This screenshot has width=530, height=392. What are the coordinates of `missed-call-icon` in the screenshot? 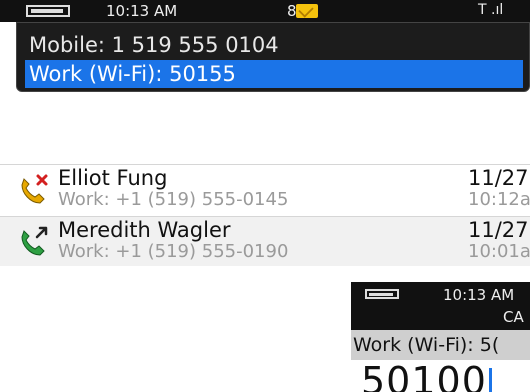 It's located at (34, 189).